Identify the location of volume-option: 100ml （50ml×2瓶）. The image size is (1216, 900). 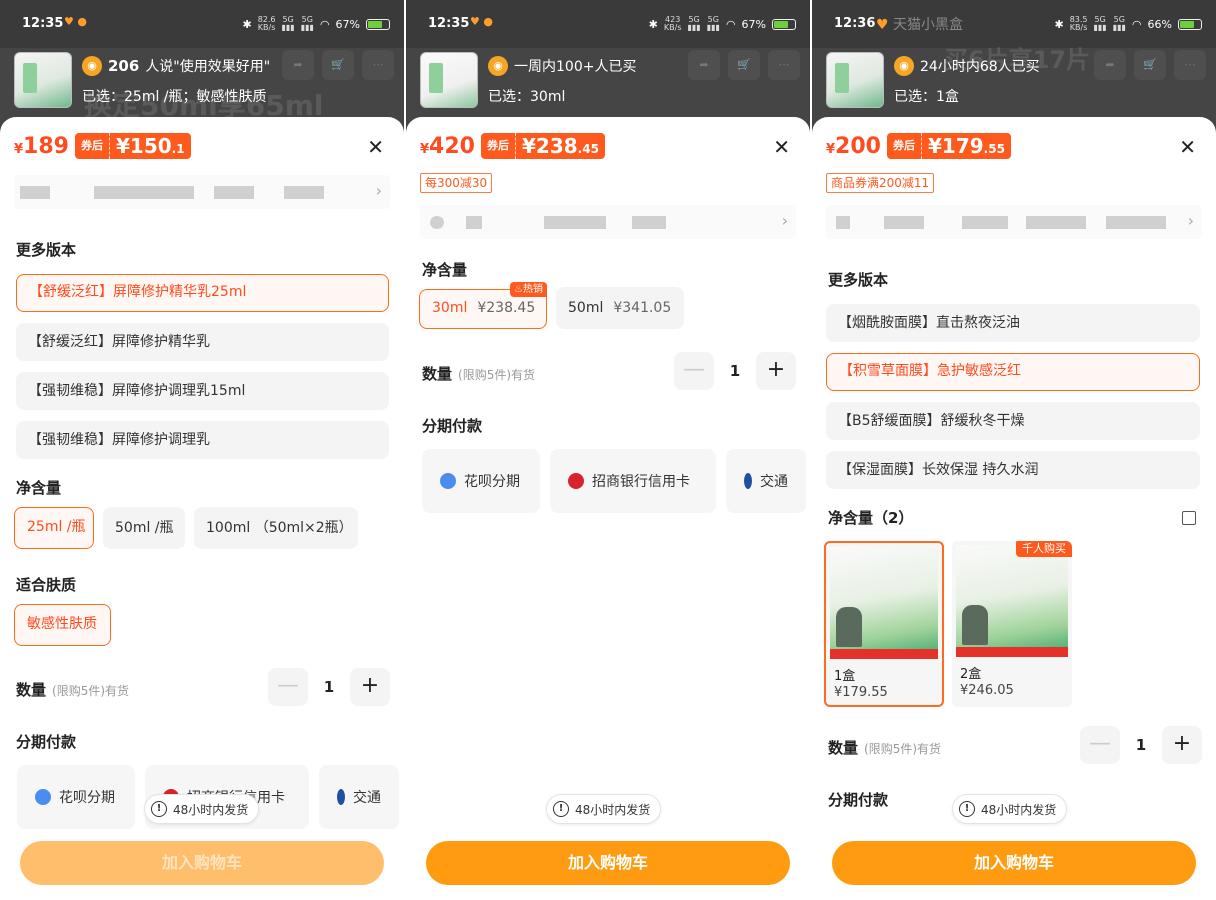
(276, 528).